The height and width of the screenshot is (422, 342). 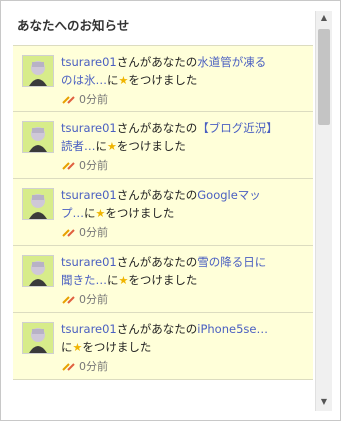 What do you see at coordinates (229, 195) in the screenshot?
I see `entry-link: Googleマッ` at bounding box center [229, 195].